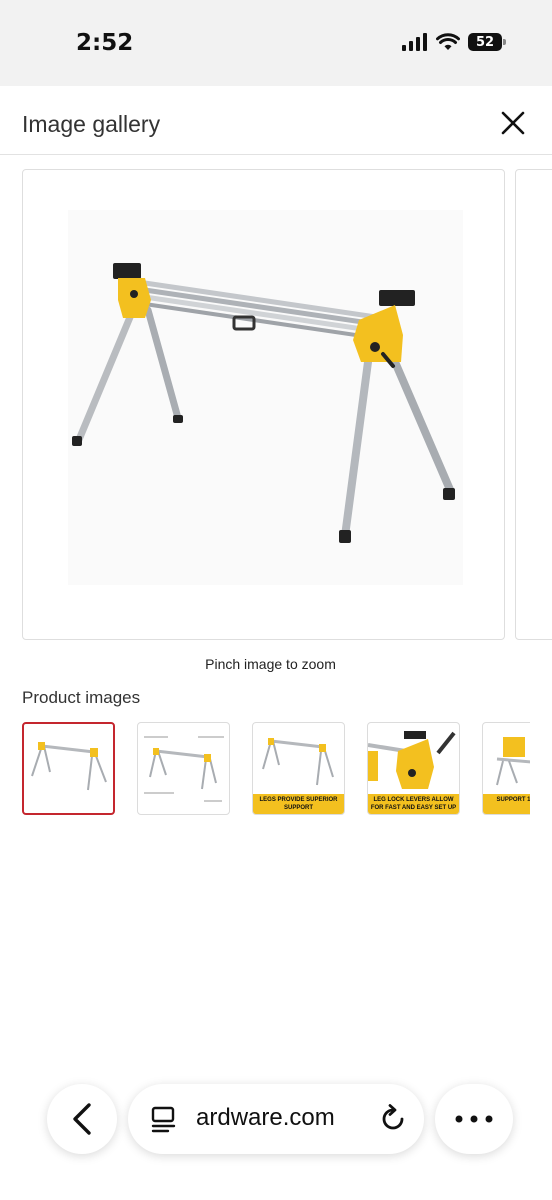  I want to click on url-text: ardware.com, so click(265, 1117).